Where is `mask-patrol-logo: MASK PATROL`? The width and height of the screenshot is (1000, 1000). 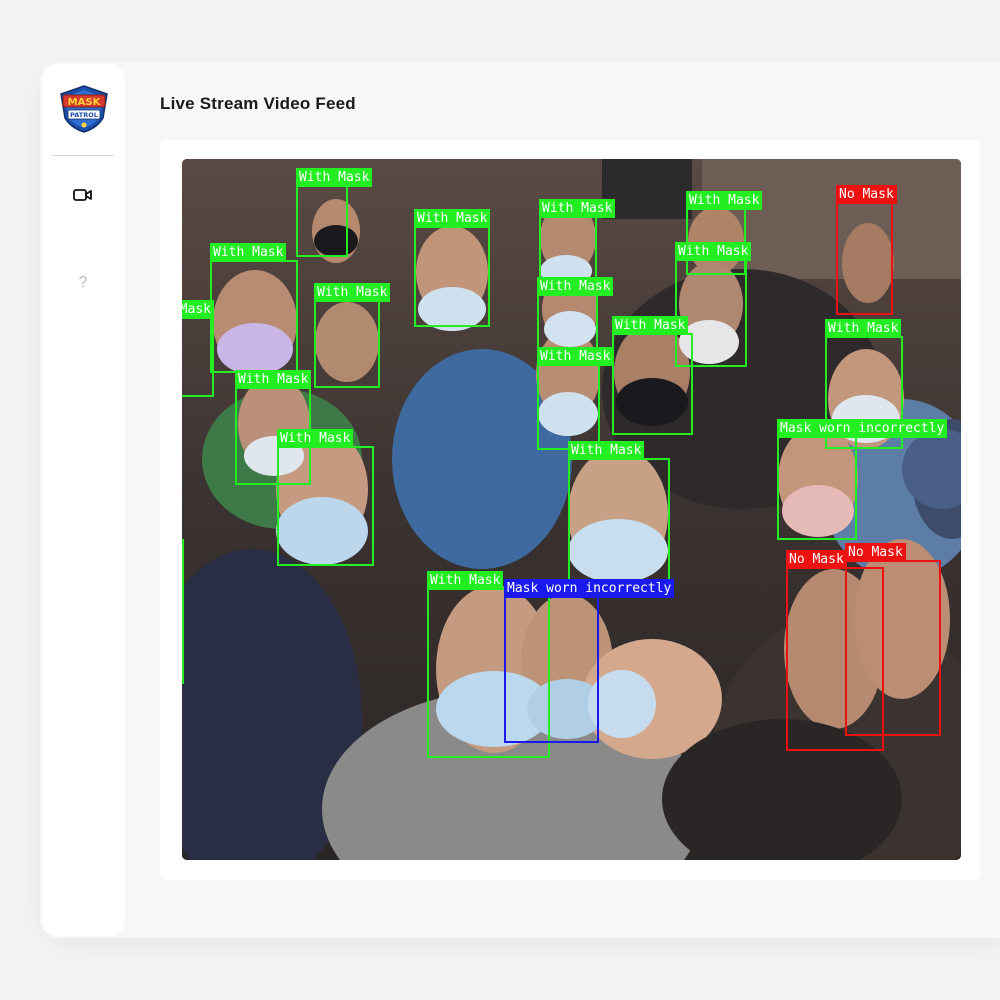 mask-patrol-logo: MASK PATROL is located at coordinates (84, 109).